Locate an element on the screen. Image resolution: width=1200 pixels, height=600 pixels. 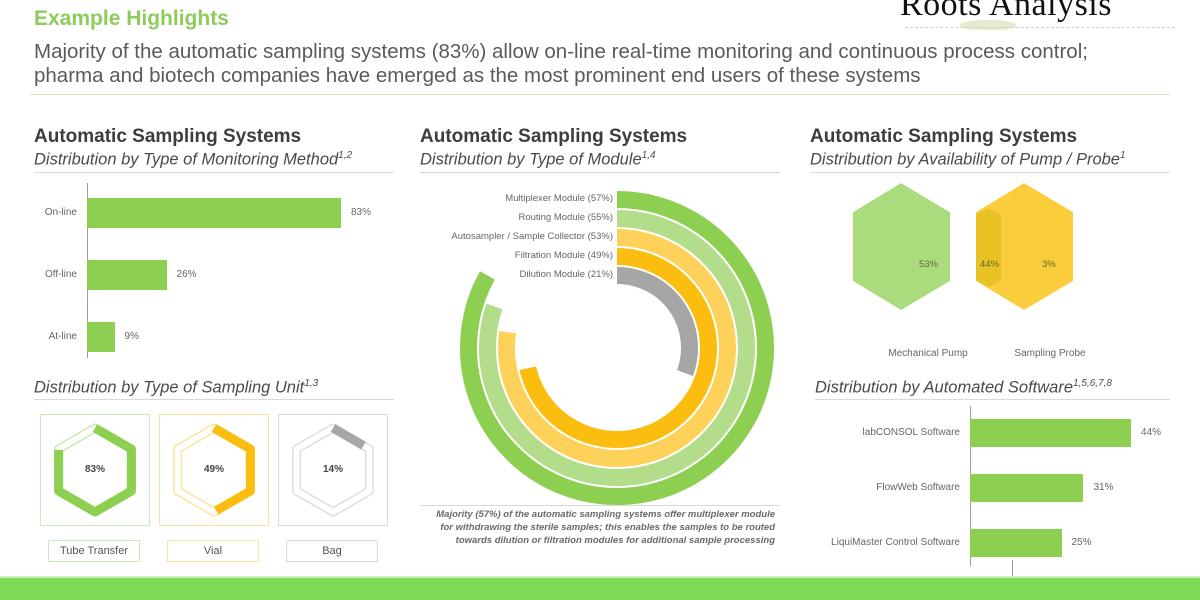
radial-bar-label: Multiplexer Module (57%) is located at coordinates (559, 198).